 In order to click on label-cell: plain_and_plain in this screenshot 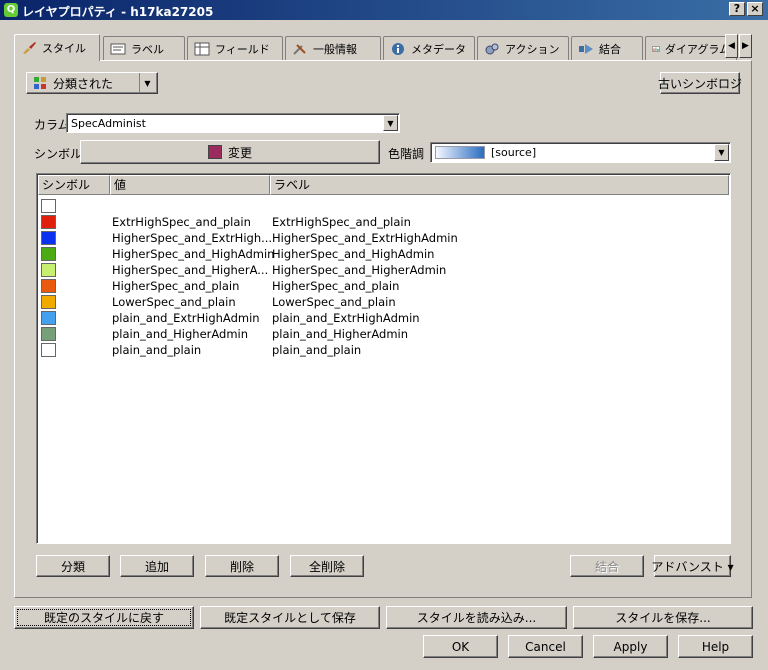, I will do `click(316, 350)`.